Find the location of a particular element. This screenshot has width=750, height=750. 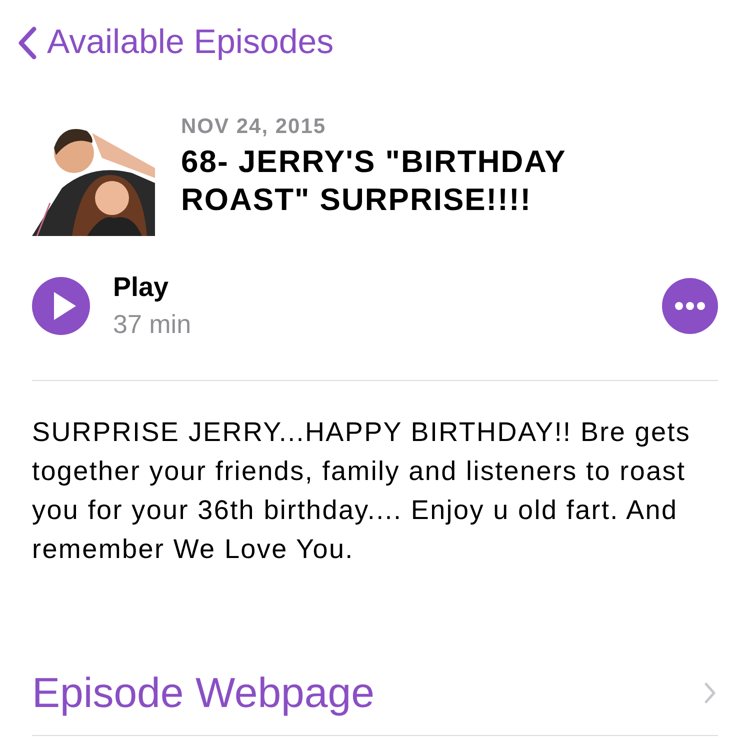

episode-webpage-link: Episode Webpage is located at coordinates (375, 702).